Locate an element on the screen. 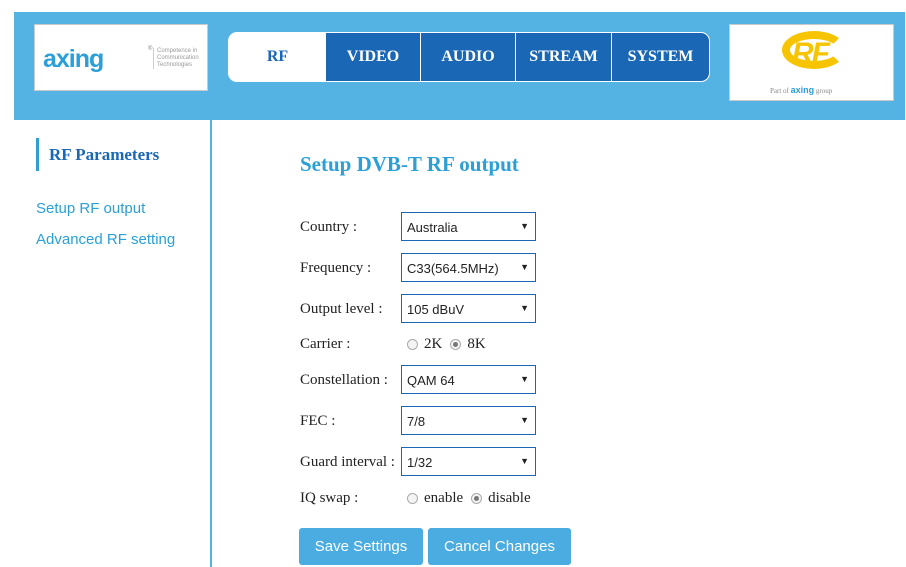  carrier-radio-group: 2K 8K is located at coordinates (450, 344).